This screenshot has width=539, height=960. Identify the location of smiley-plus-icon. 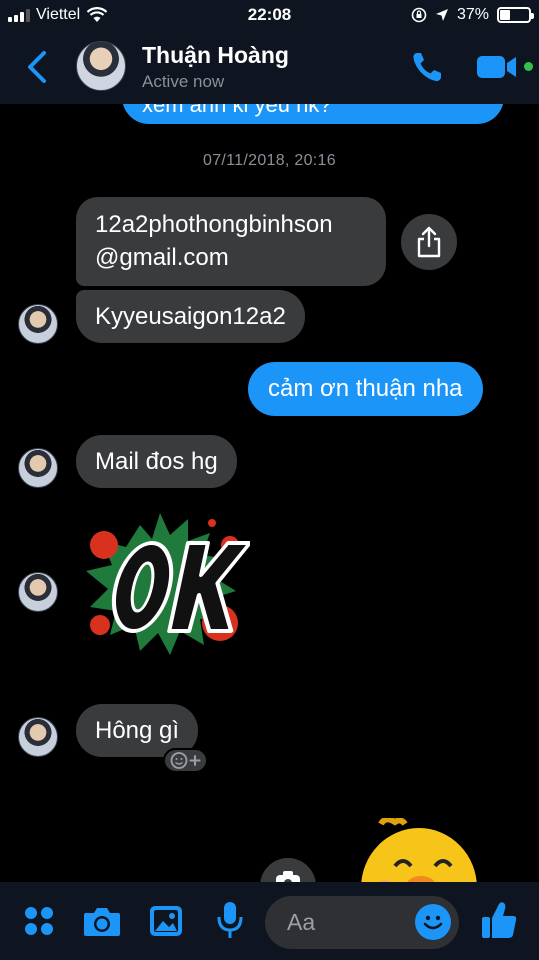
(185, 760).